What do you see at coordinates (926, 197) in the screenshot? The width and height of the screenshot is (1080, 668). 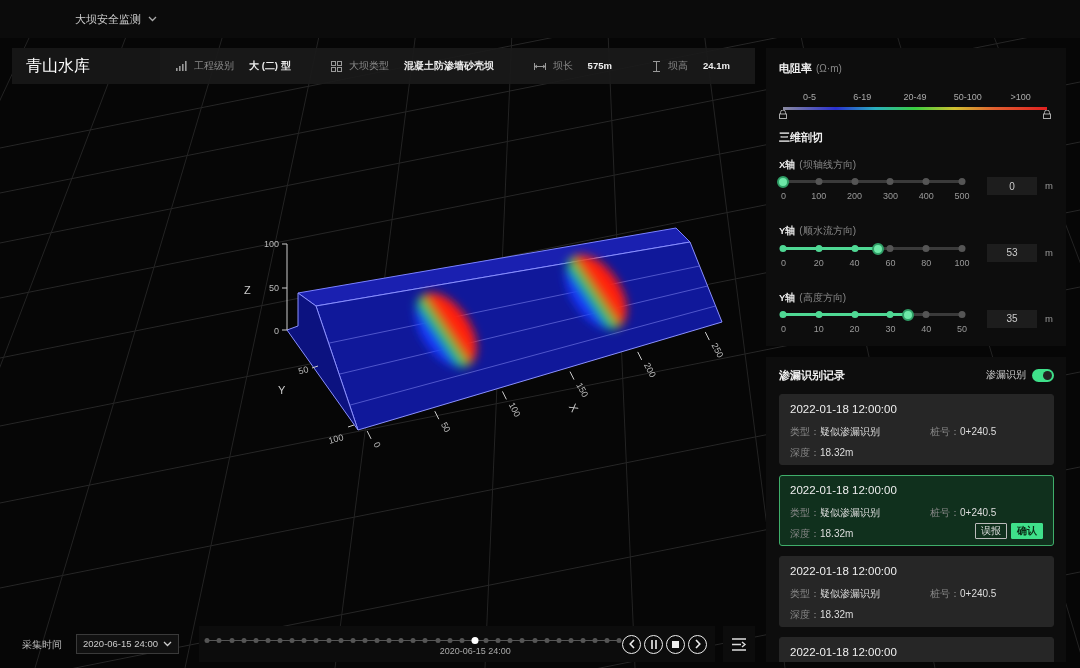 I see `tick-label: 400` at bounding box center [926, 197].